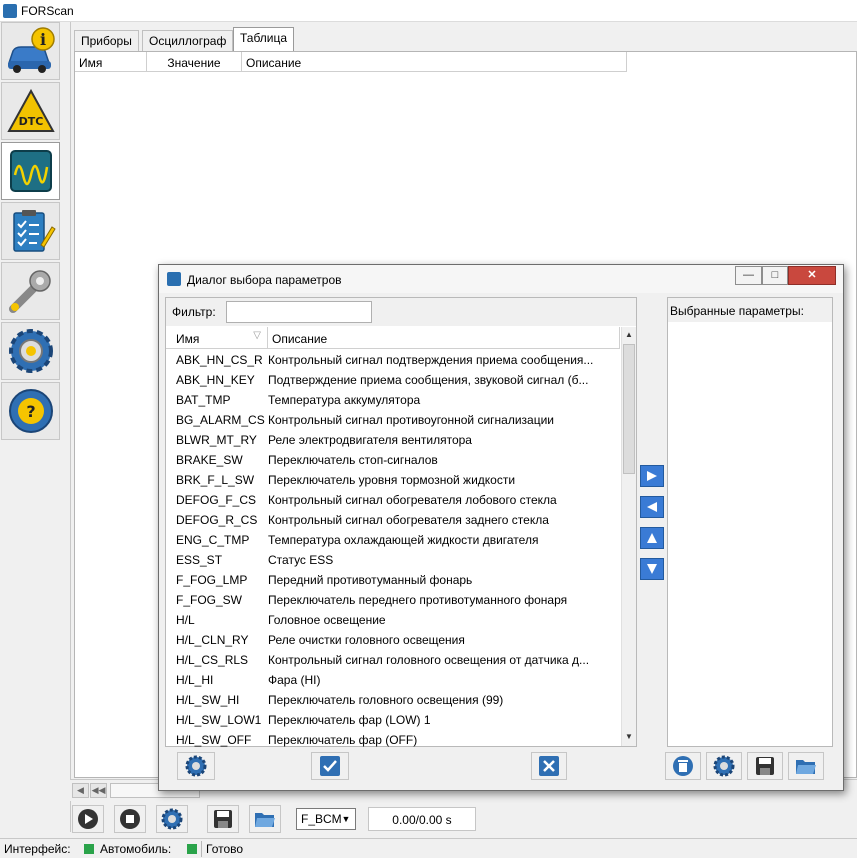 The image size is (857, 858). I want to click on stop-button, so click(130, 819).